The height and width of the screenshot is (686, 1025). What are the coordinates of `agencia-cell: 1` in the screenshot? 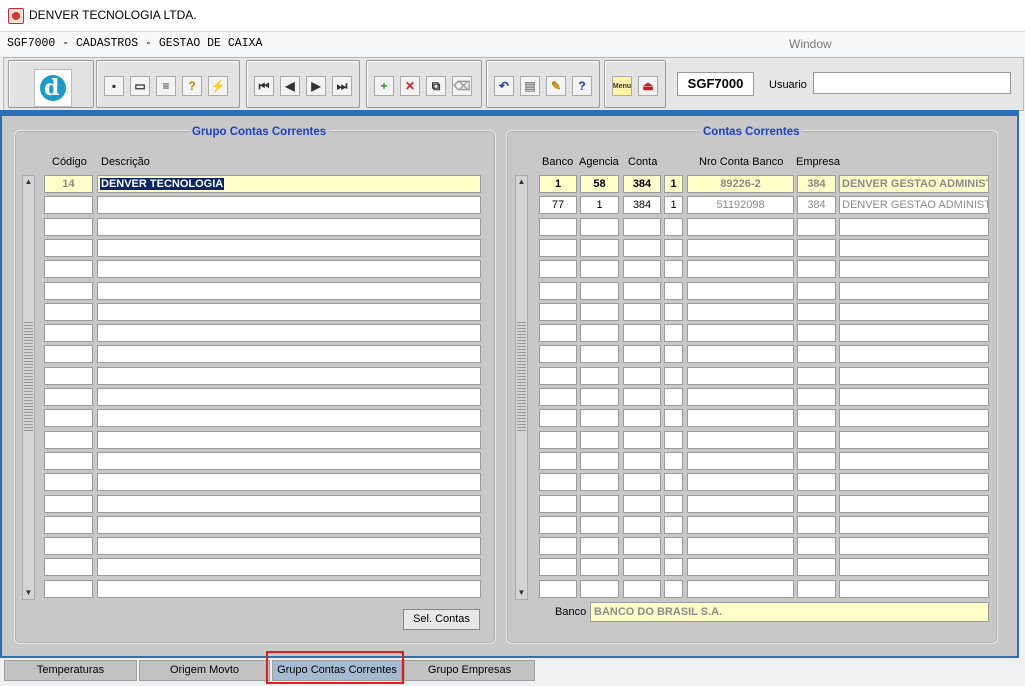 It's located at (599, 205).